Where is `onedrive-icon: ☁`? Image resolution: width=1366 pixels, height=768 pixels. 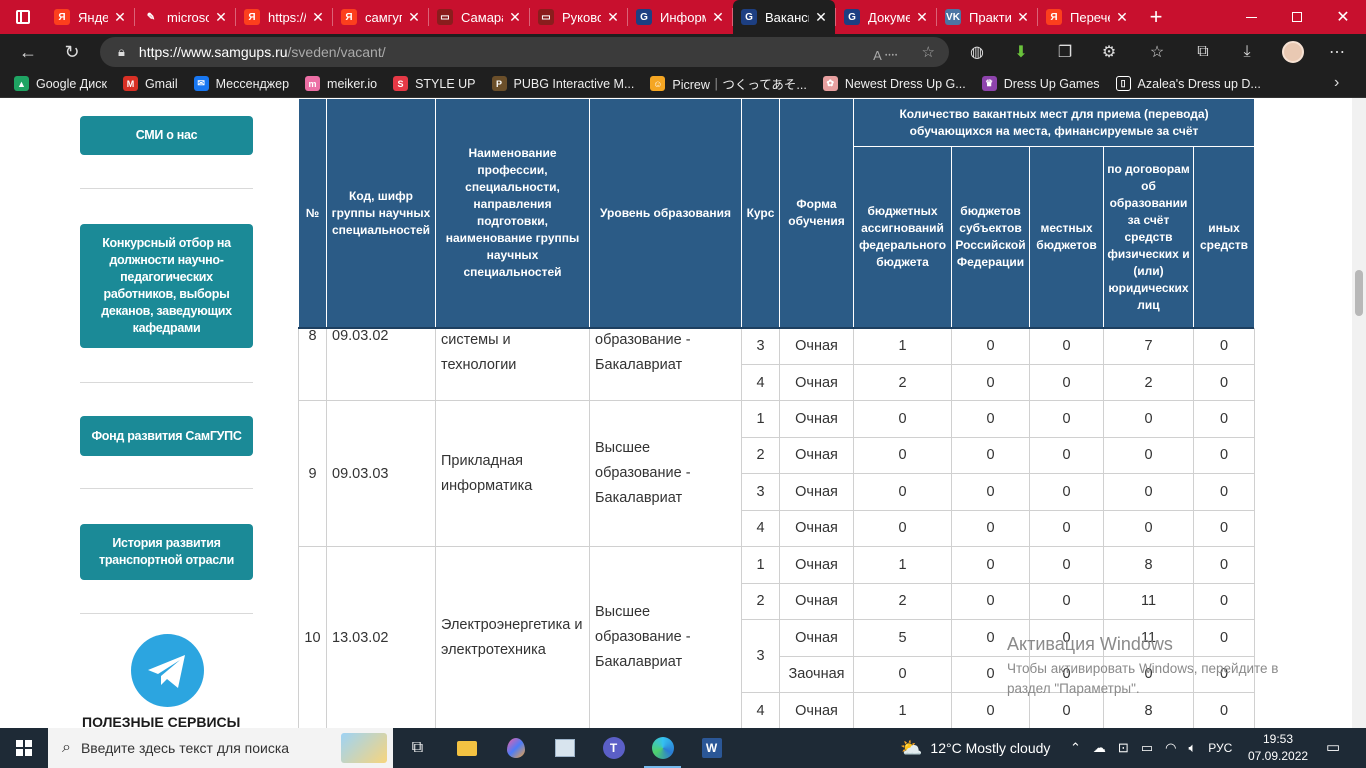 onedrive-icon: ☁ is located at coordinates (1099, 748).